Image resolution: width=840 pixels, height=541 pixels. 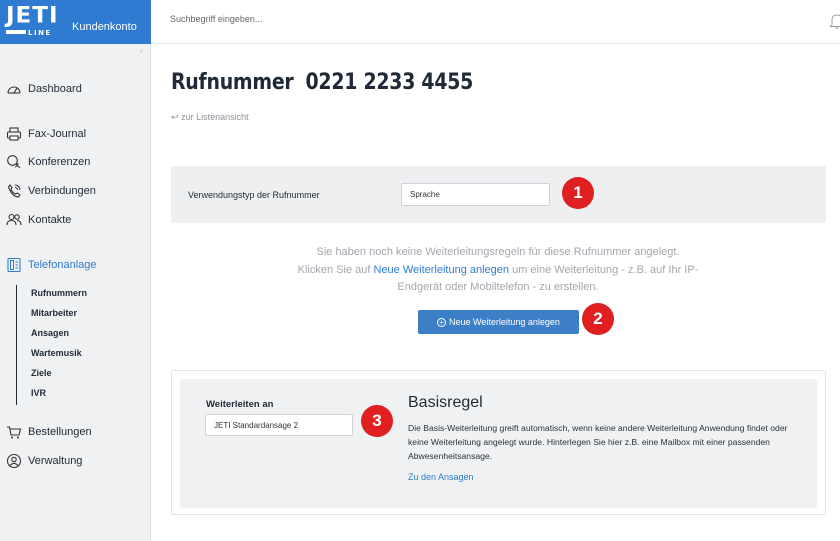 I want to click on sidebar-item-label: Dashboard, so click(x=55, y=89).